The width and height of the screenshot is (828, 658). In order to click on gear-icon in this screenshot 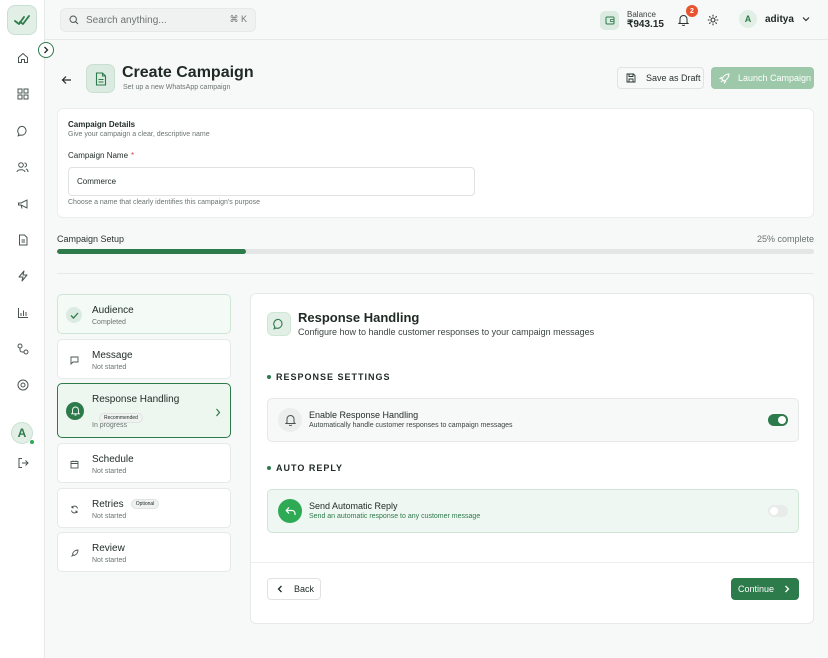, I will do `click(713, 20)`.